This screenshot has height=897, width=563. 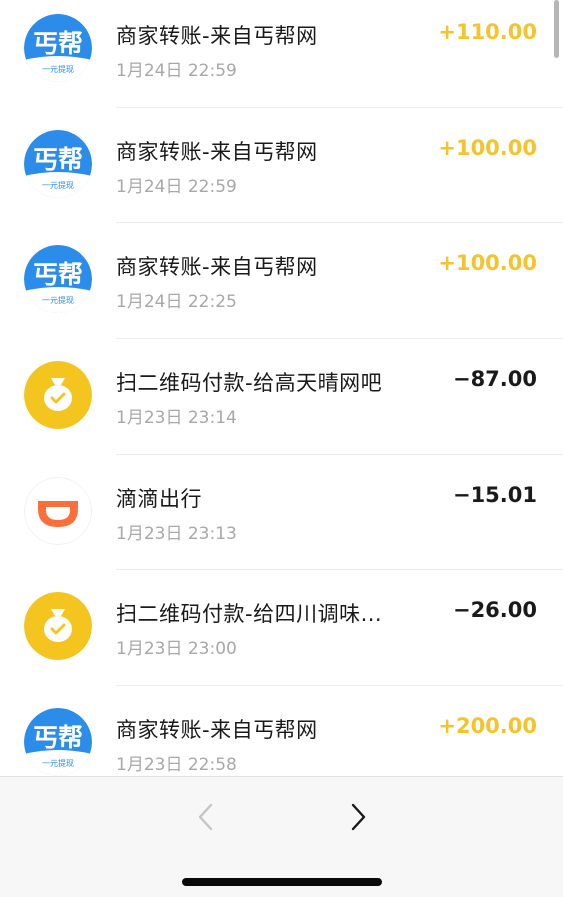 What do you see at coordinates (281, 281) in the screenshot?
I see `transaction-row: 丐帮 一元提现 商家转账-来自丐帮网 1月24日 22:25 +100.00` at bounding box center [281, 281].